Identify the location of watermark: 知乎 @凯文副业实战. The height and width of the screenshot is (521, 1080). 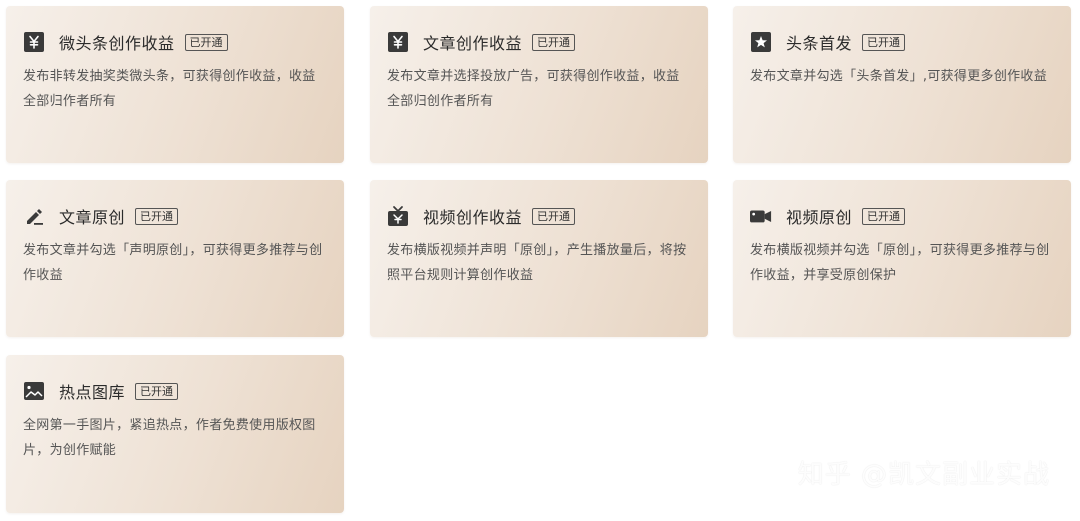
(923, 475).